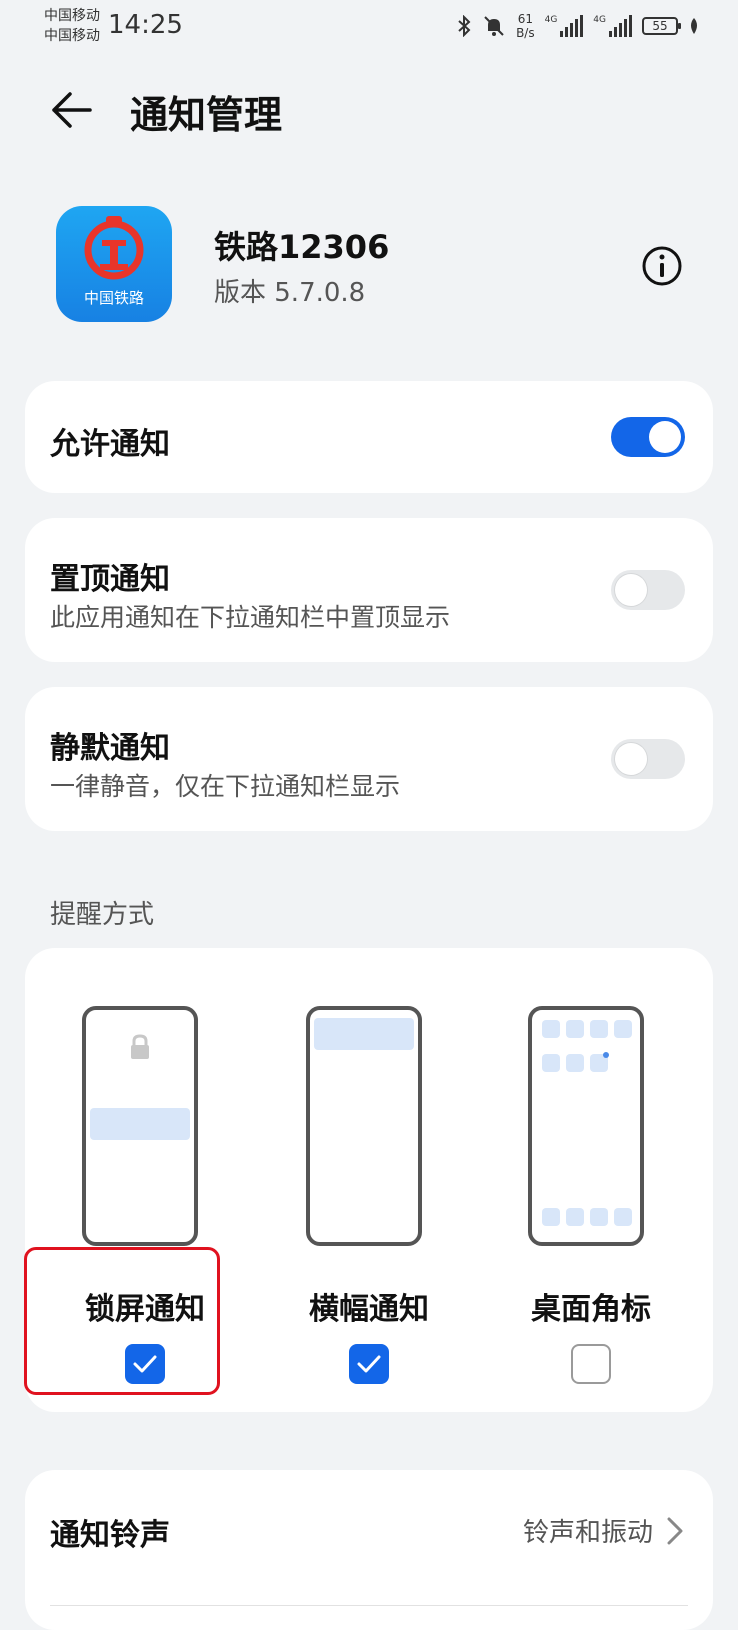  Describe the element at coordinates (369, 1550) in the screenshot. I see `ringtone-card: 通知铃声 铃声和振动` at that location.